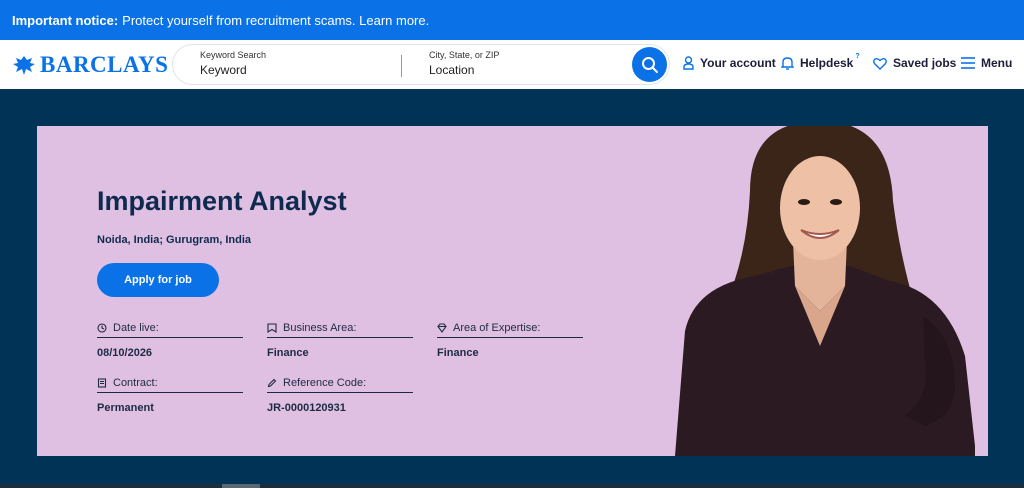 The image size is (1024, 488). What do you see at coordinates (458, 353) in the screenshot?
I see `area-of-expertise-value: Finance` at bounding box center [458, 353].